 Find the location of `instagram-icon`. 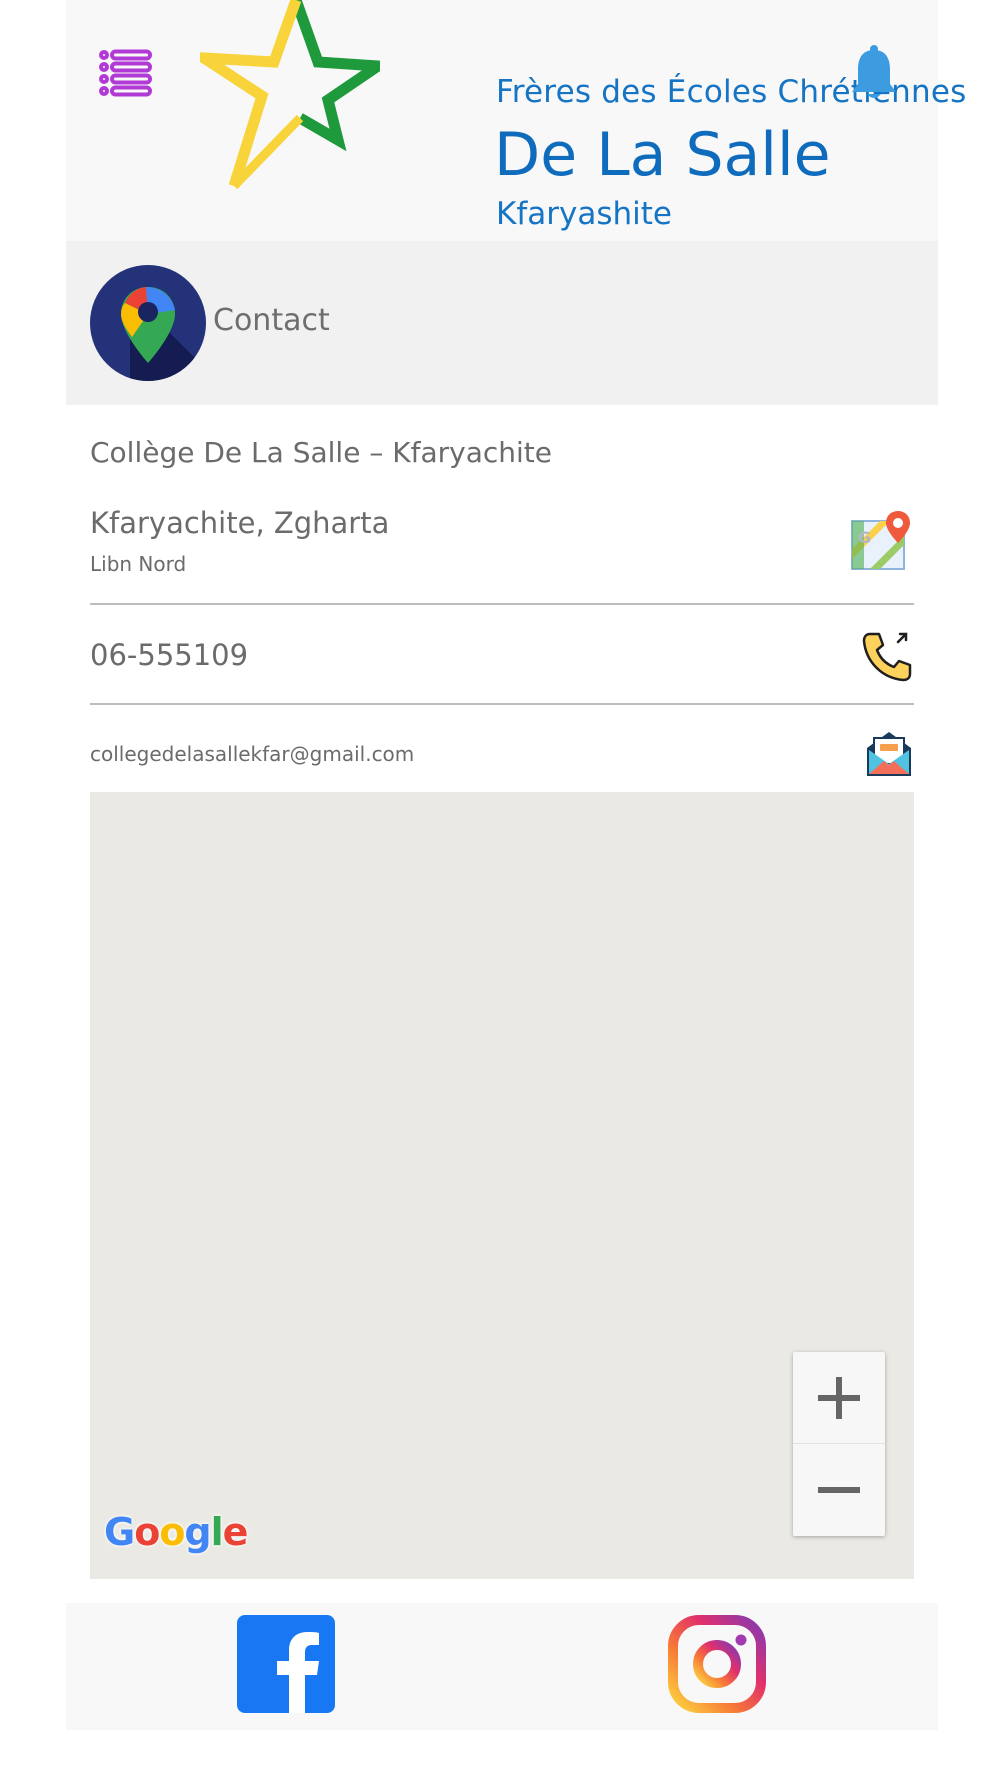

instagram-icon is located at coordinates (717, 1664).